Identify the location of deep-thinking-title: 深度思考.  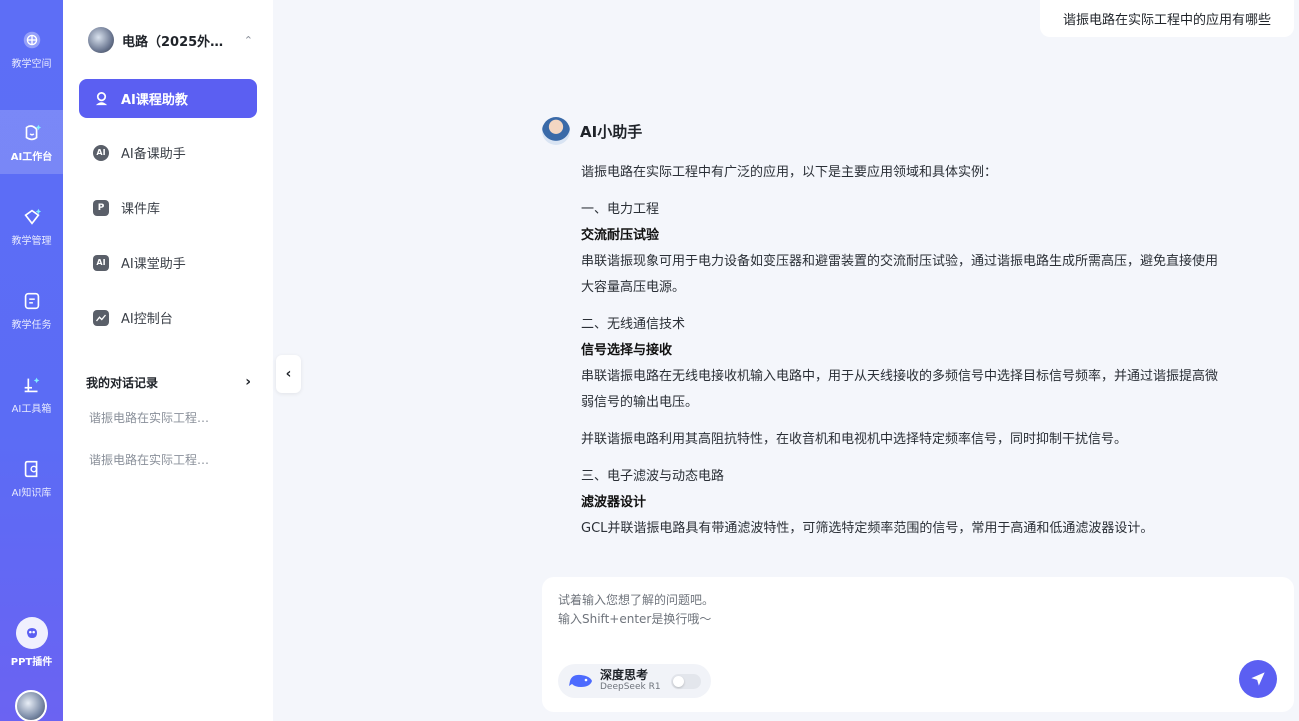
(624, 675).